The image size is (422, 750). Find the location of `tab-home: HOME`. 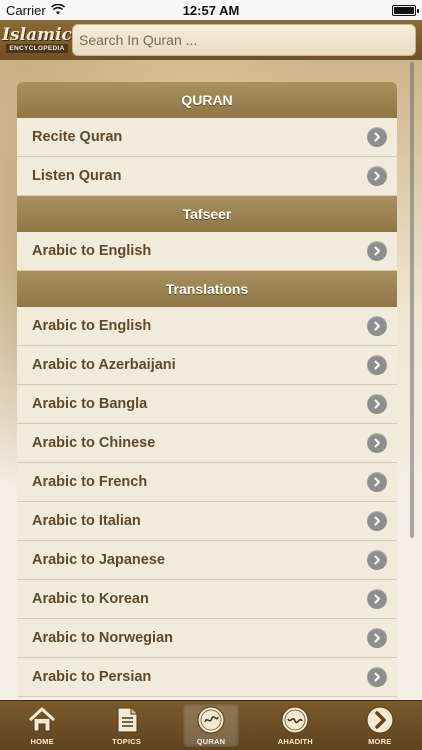

tab-home: HOME is located at coordinates (42, 725).